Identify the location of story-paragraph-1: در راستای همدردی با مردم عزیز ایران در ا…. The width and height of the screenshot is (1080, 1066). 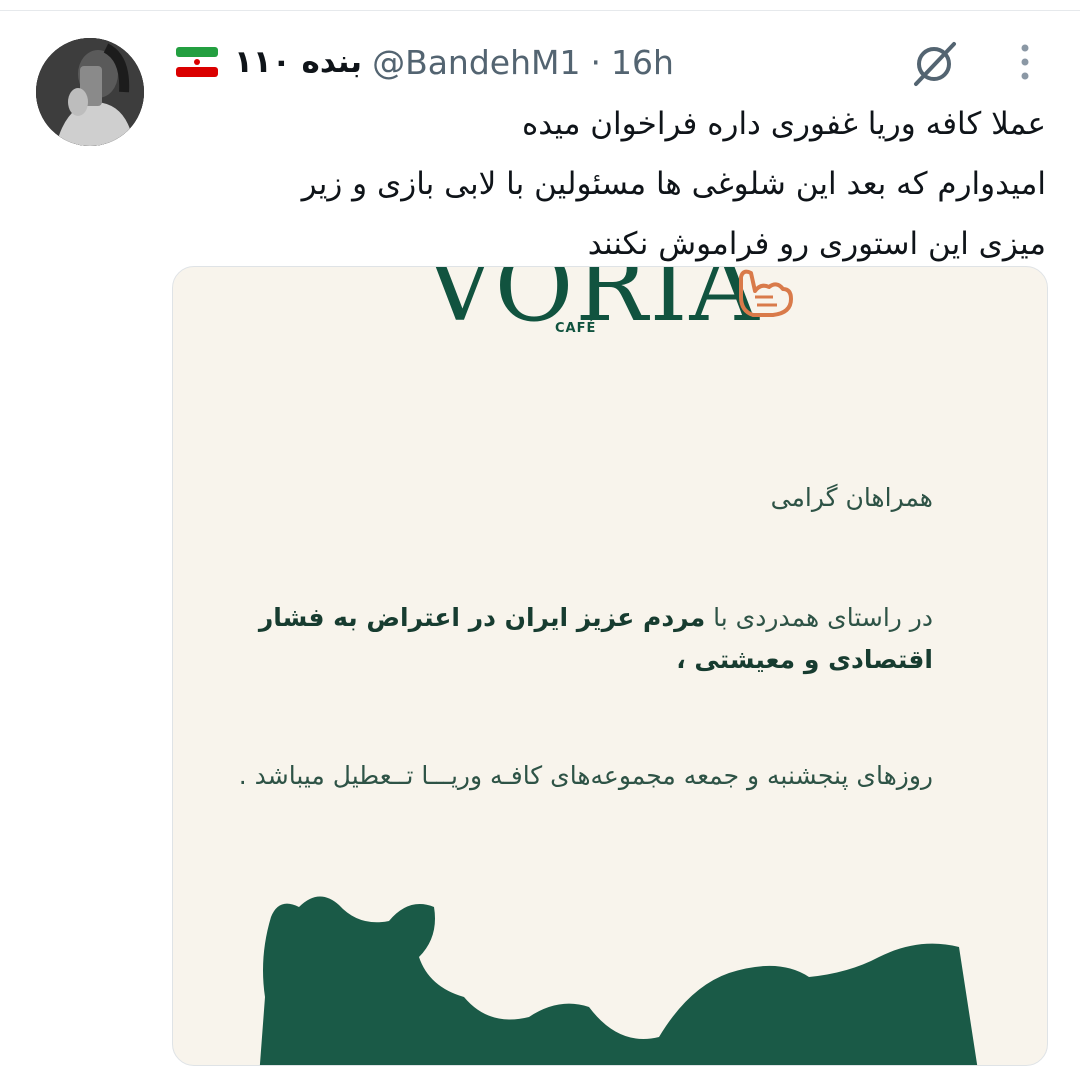
(583, 639).